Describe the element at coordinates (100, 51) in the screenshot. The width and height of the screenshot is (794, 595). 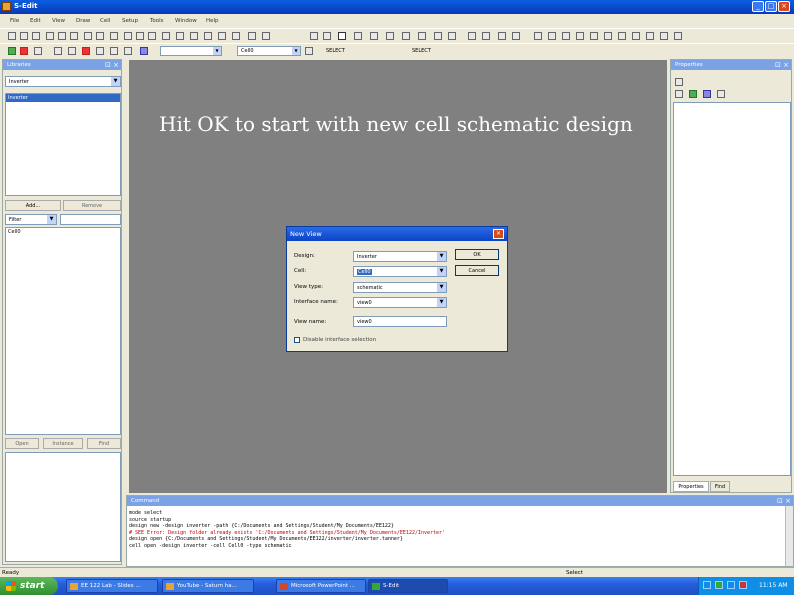
I see `step-icon` at that location.